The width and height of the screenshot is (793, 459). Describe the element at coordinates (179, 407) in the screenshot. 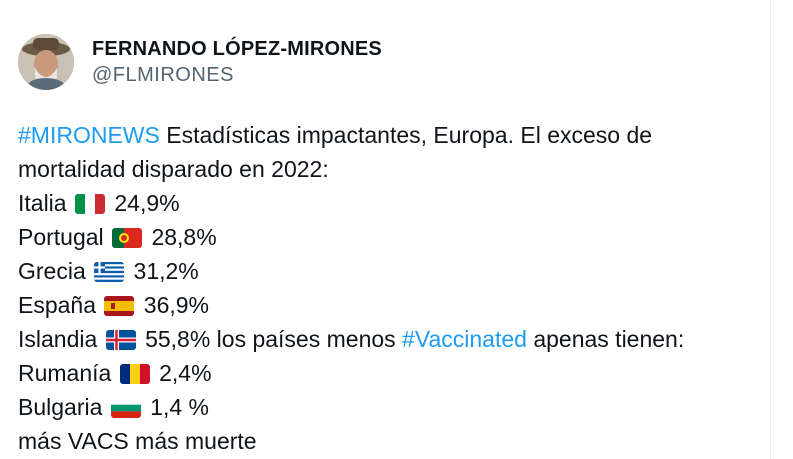

I see `country-value: 1,4 %` at that location.